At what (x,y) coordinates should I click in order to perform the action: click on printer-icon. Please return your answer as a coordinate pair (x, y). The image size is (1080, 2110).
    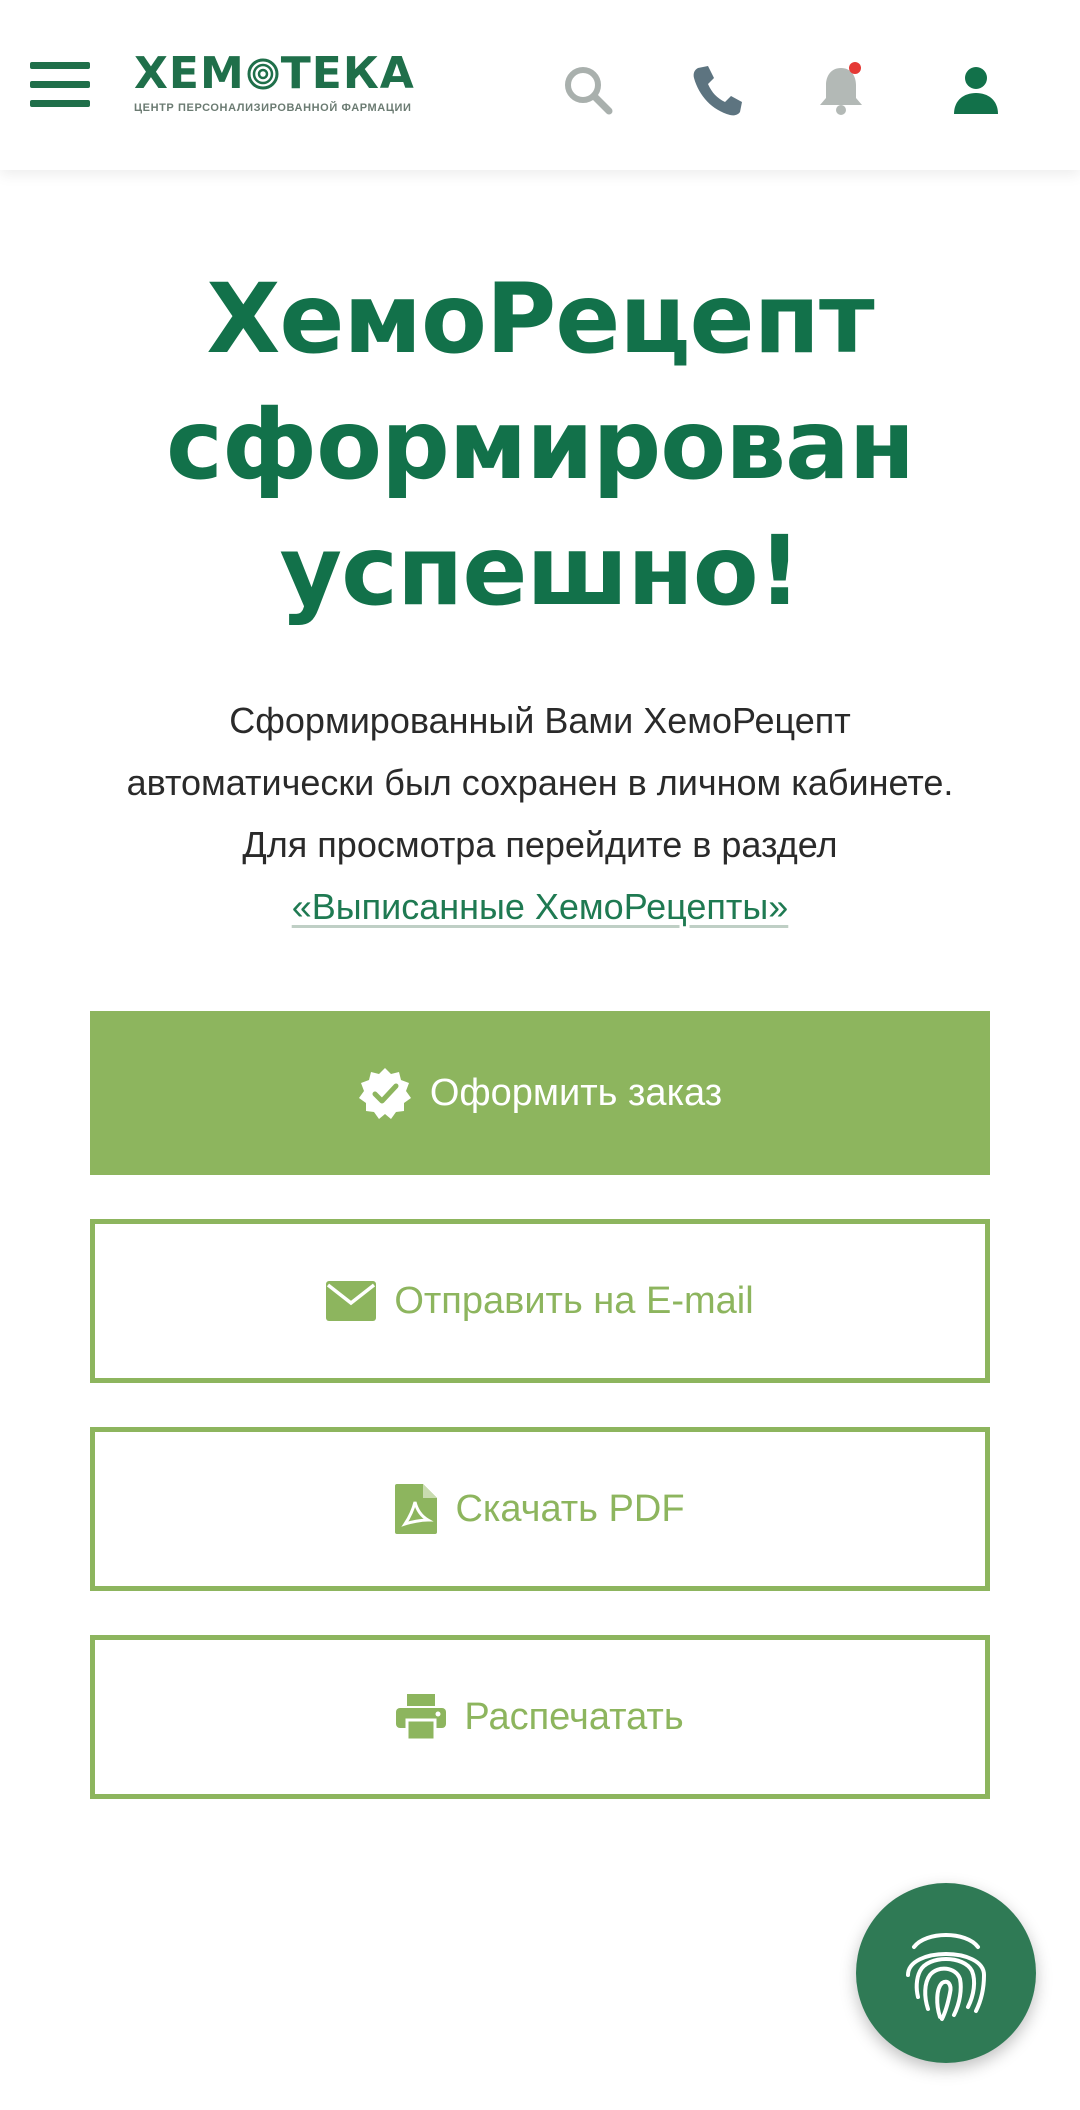
    Looking at the image, I should click on (421, 1717).